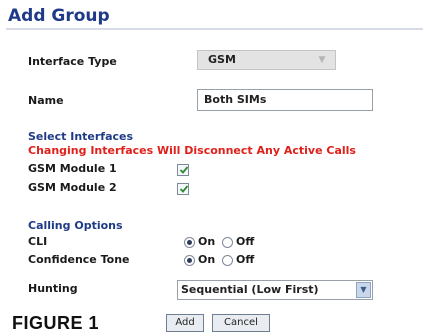  Describe the element at coordinates (250, 289) in the screenshot. I see `hunting-value: Sequential (Low First)` at that location.